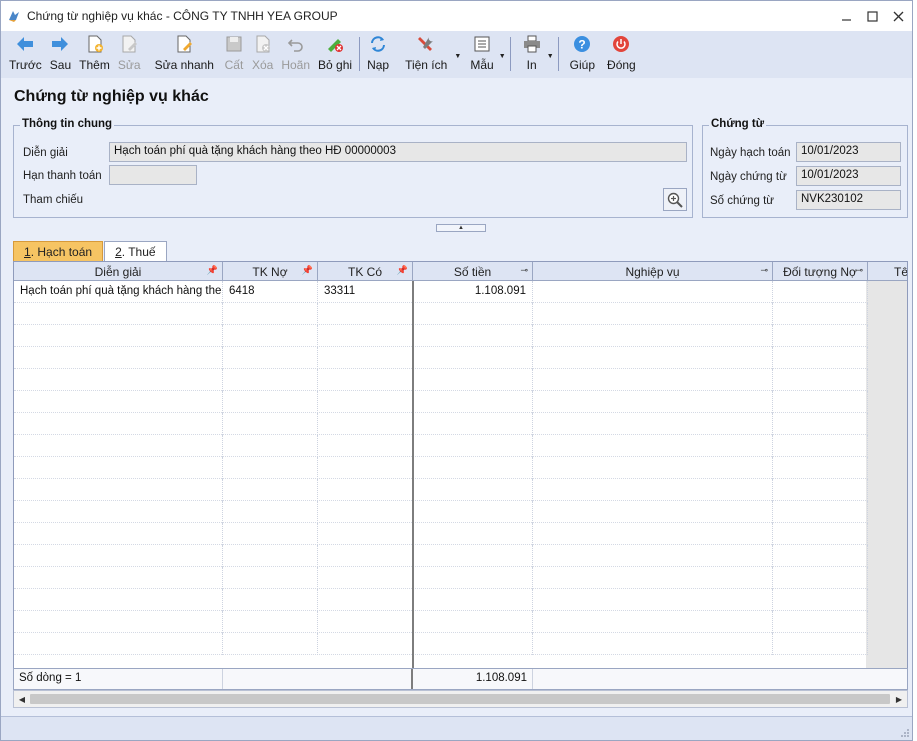 Image resolution: width=917 pixels, height=741 pixels. I want to click on horizontal-scrollbar: ◀ ▶, so click(460, 699).